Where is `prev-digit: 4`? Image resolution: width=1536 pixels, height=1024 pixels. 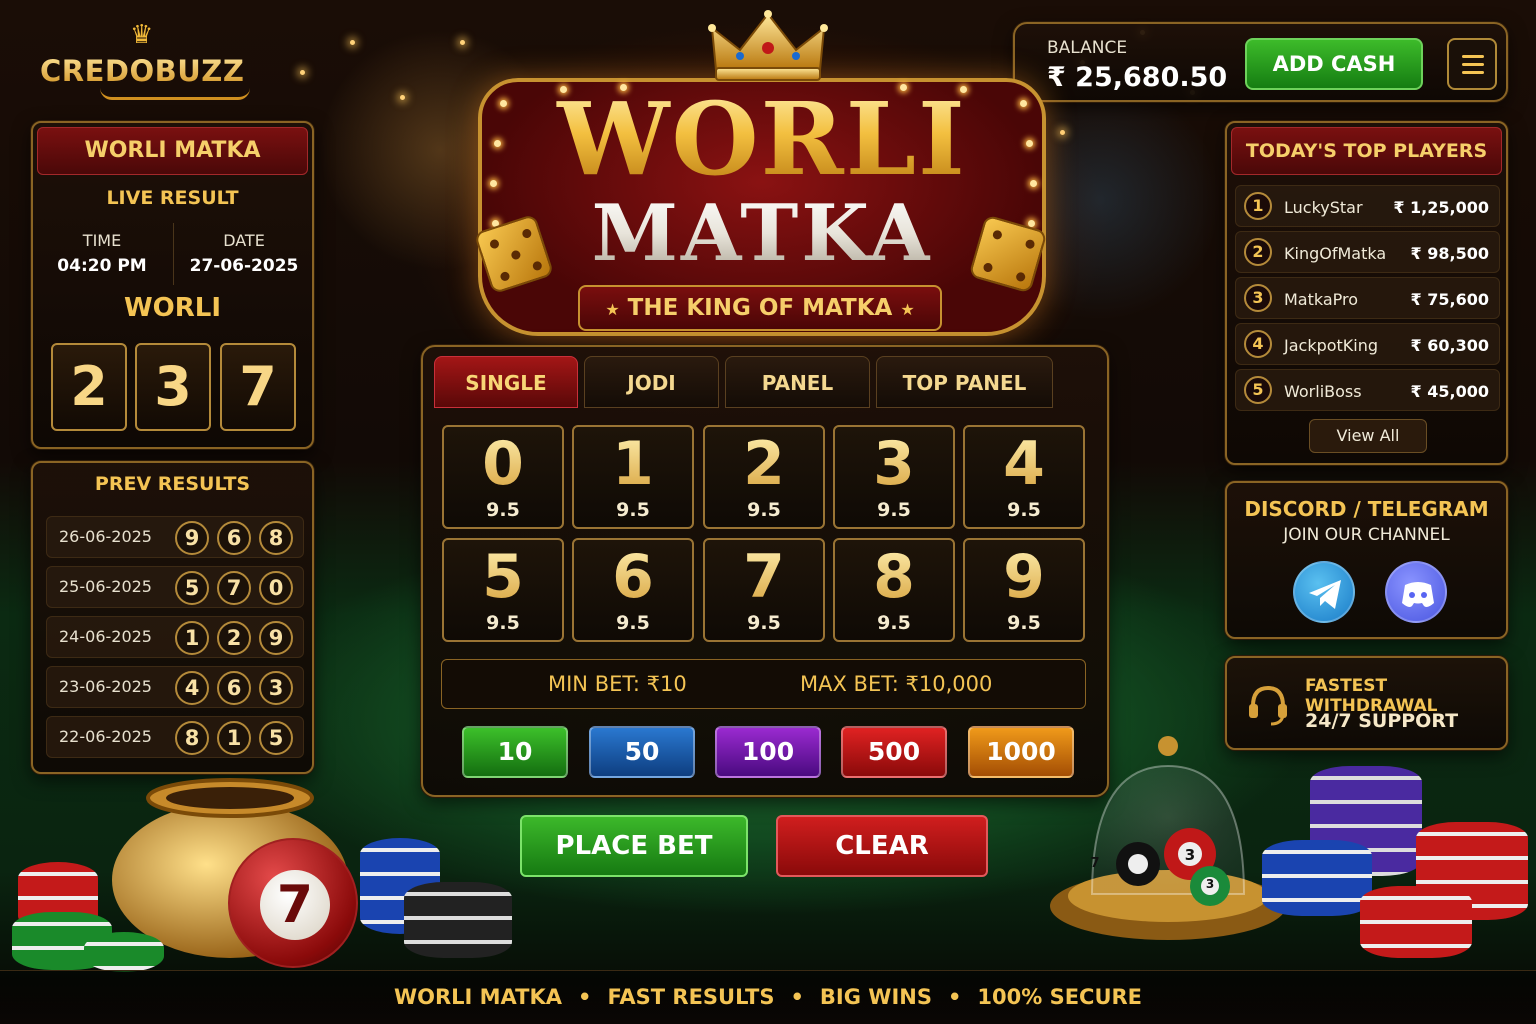
prev-digit: 4 is located at coordinates (192, 688).